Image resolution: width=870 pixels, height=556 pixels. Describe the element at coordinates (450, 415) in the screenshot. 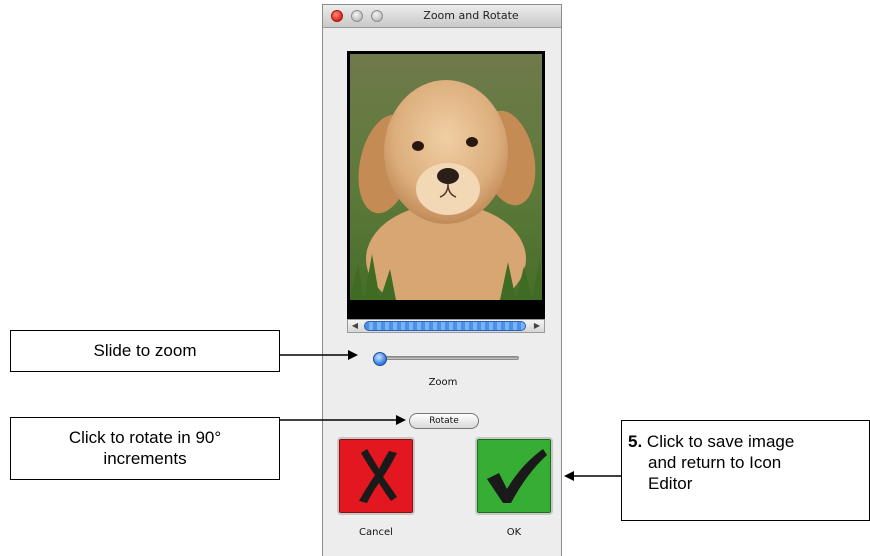

I see `callout-arrows` at that location.